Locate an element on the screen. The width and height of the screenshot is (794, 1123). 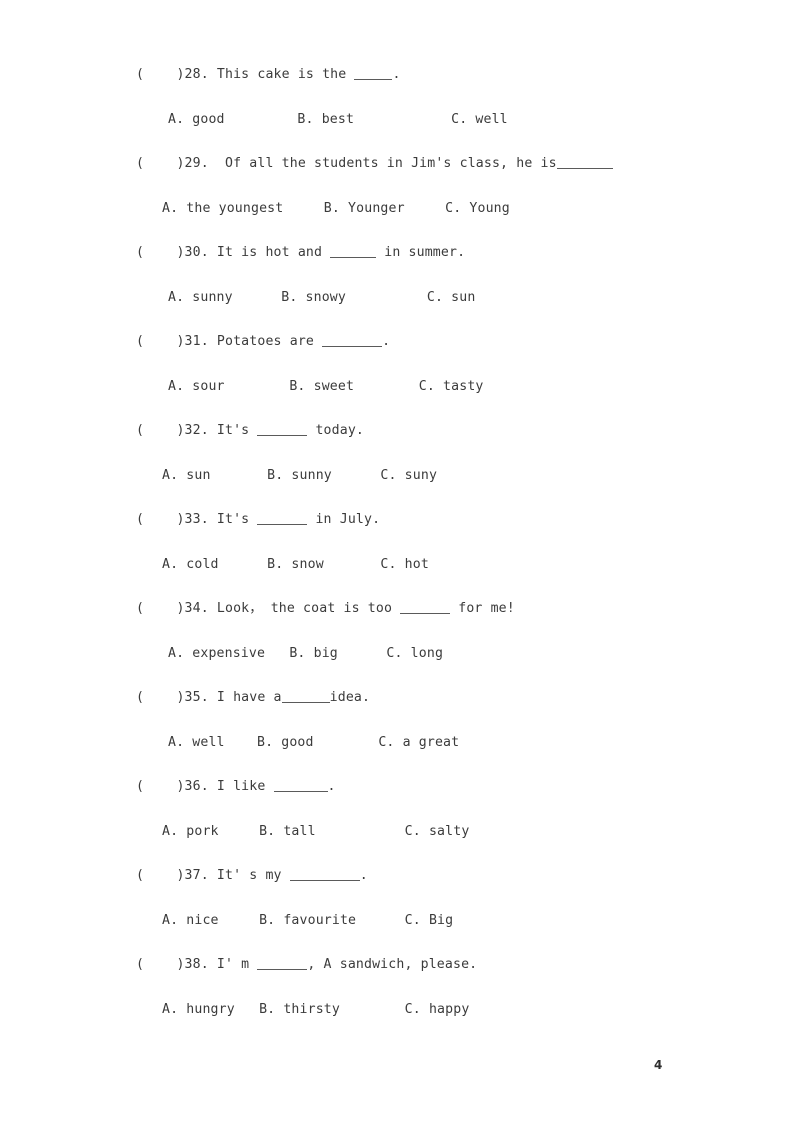
question-options: A. sour B. sweet C. tasty is located at coordinates (326, 387).